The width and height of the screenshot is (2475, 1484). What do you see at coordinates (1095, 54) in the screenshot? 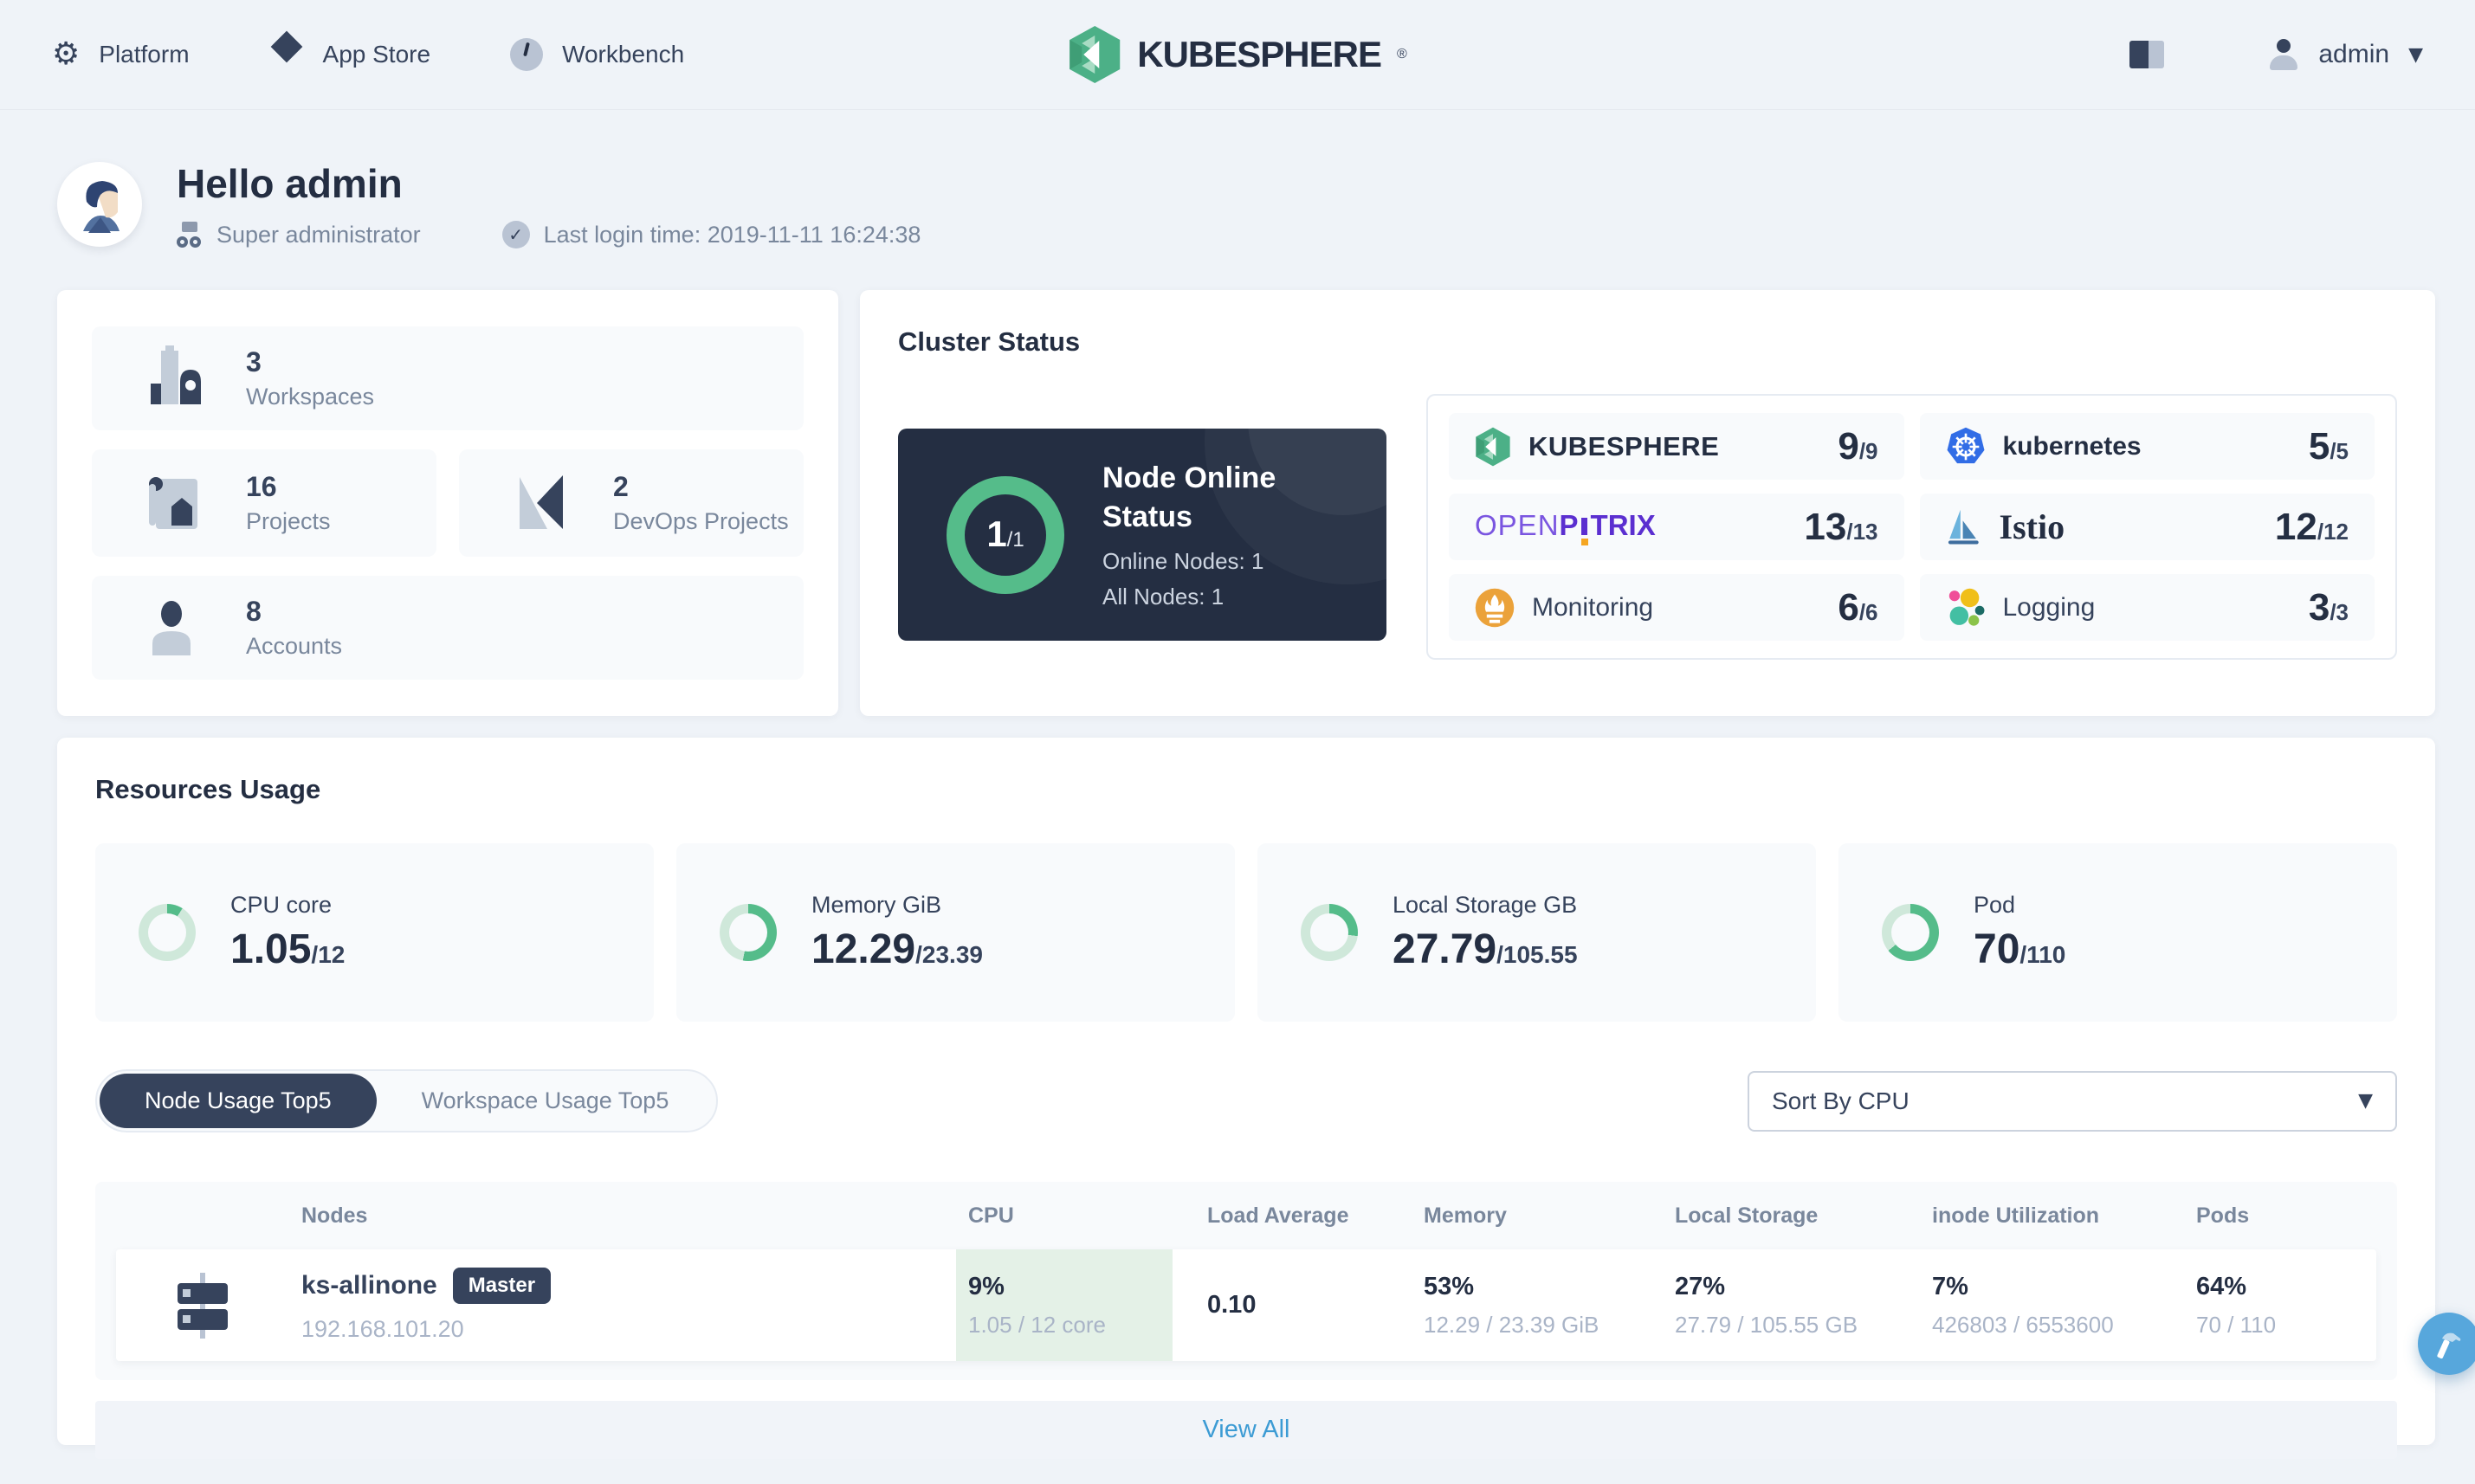
I see `kubesphere-logo-icon` at bounding box center [1095, 54].